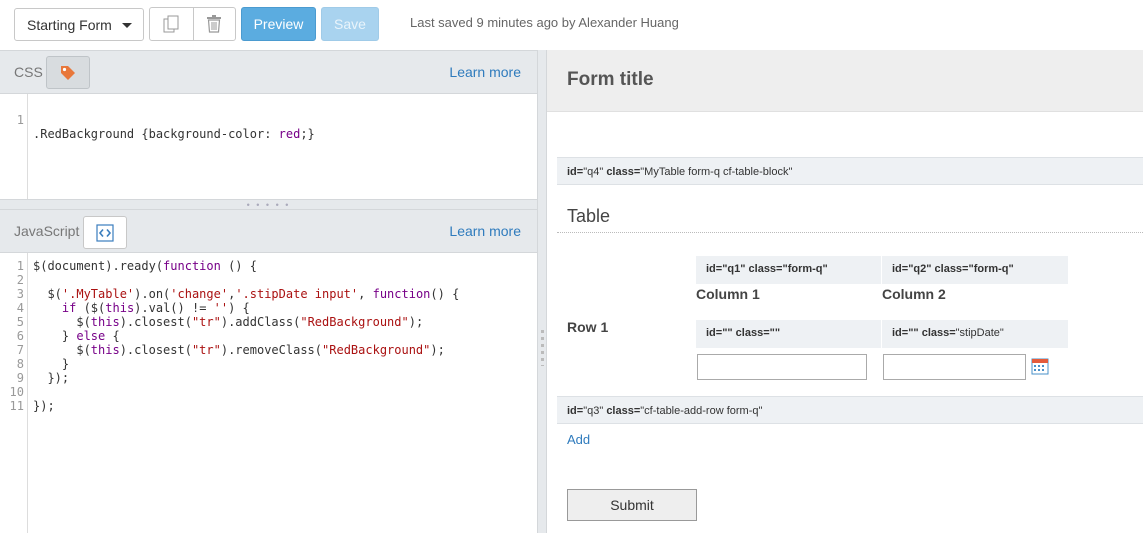  Describe the element at coordinates (1040, 366) in the screenshot. I see `calendar-icon` at that location.